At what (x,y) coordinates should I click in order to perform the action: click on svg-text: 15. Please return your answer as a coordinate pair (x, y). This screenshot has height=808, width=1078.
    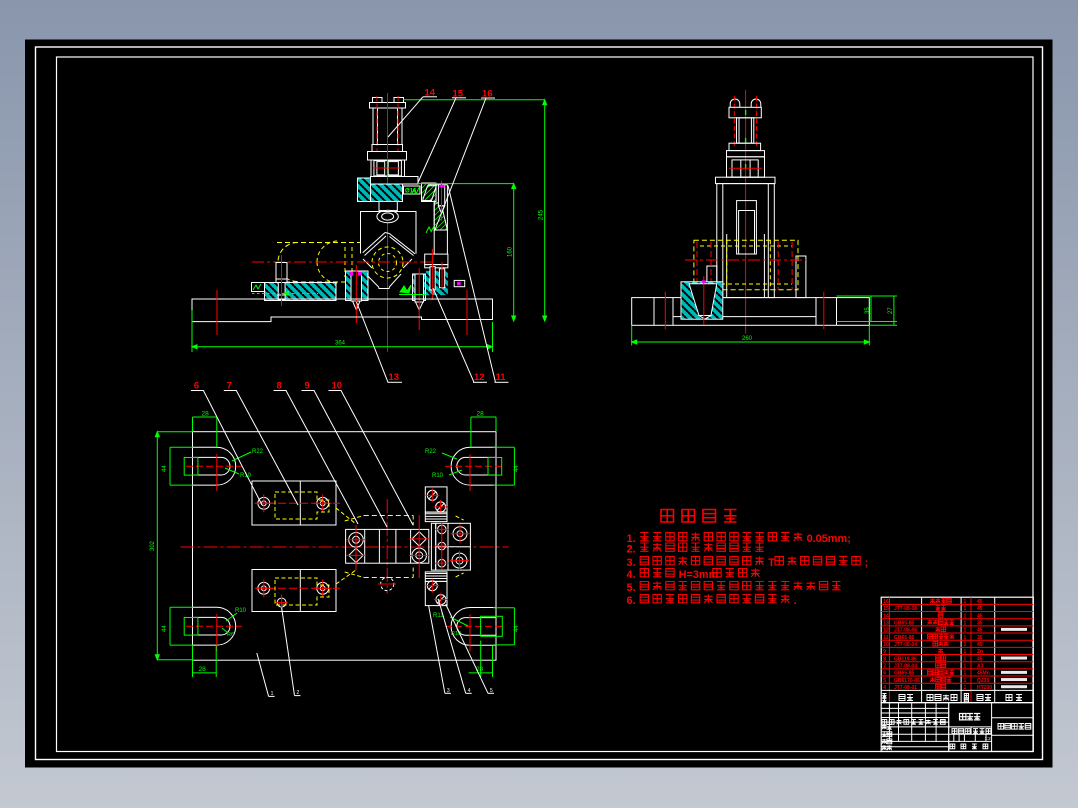
    Looking at the image, I should click on (886, 609).